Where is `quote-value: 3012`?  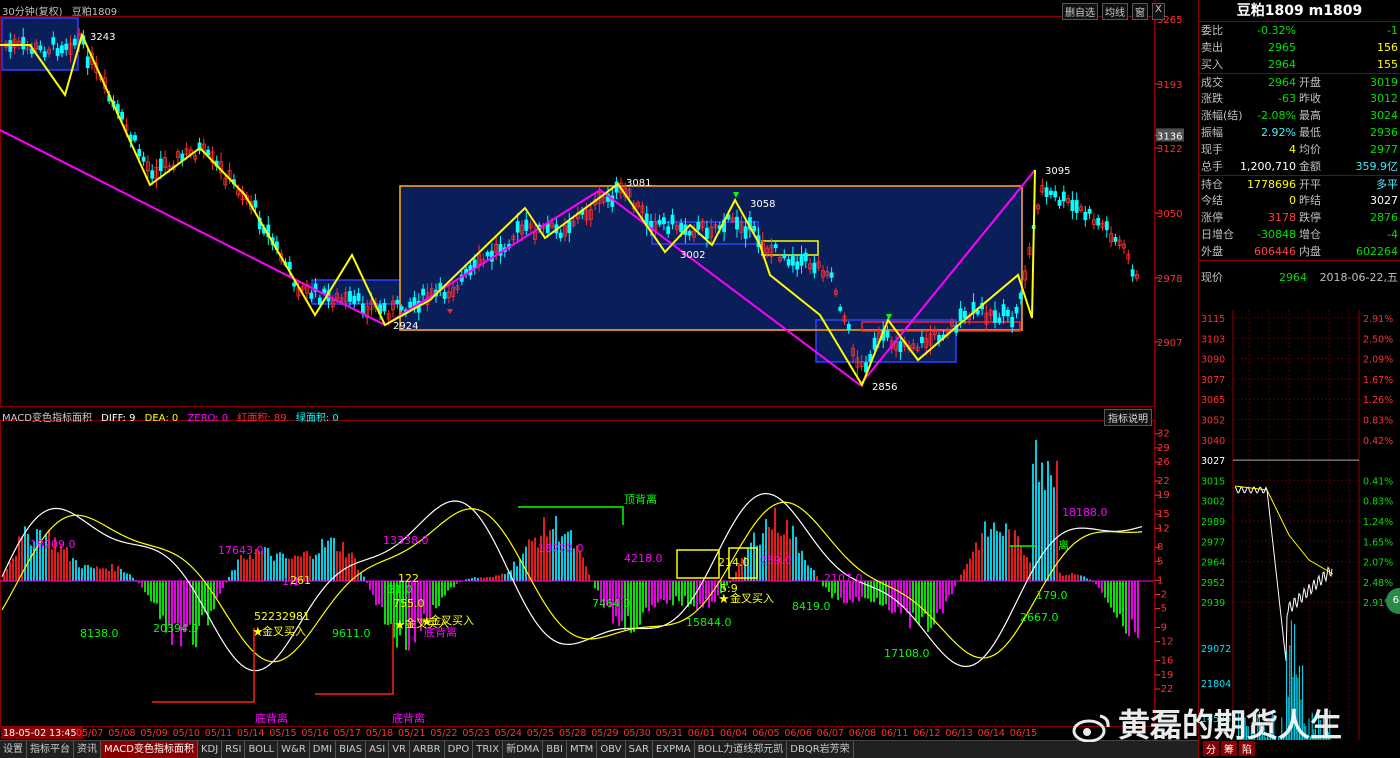 quote-value: 3012 is located at coordinates (1384, 98).